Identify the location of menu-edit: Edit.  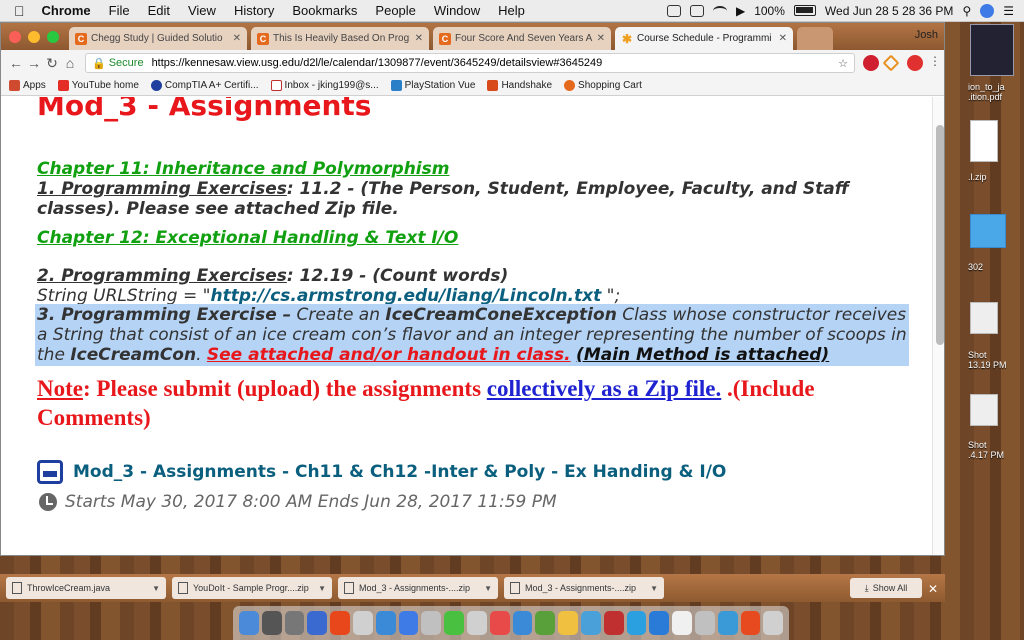
(159, 10).